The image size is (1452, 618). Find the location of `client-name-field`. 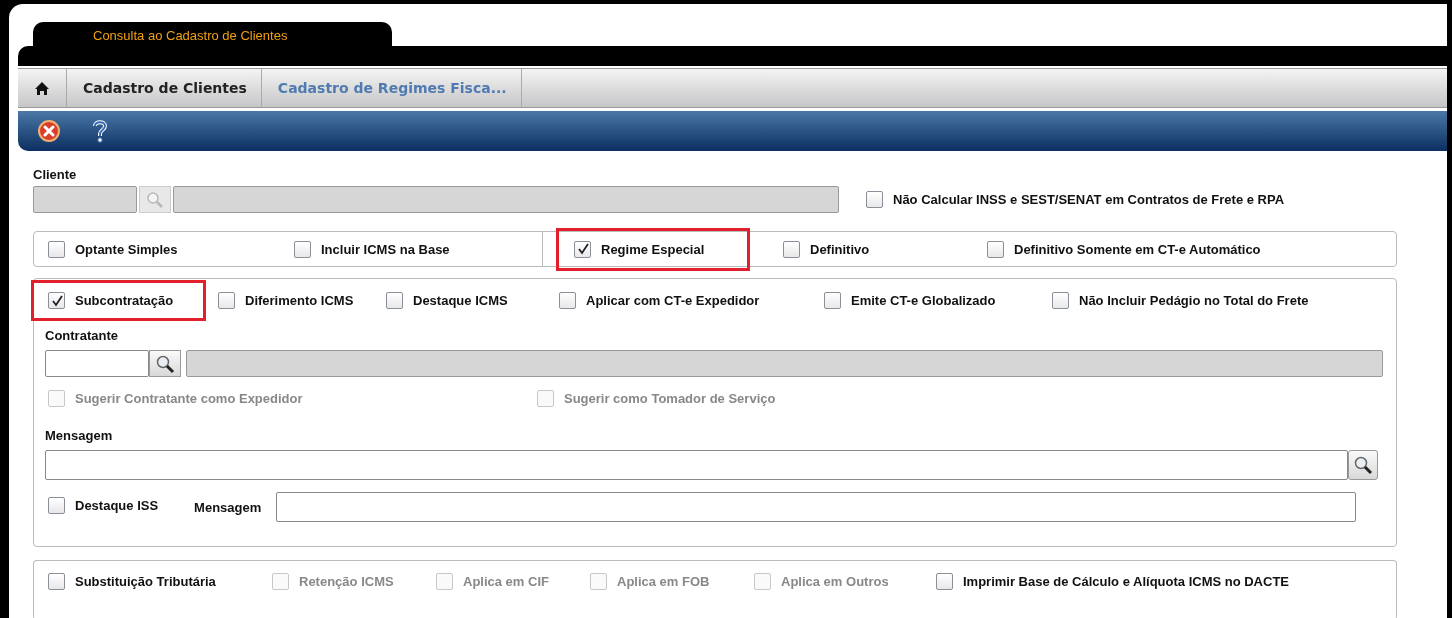

client-name-field is located at coordinates (506, 199).